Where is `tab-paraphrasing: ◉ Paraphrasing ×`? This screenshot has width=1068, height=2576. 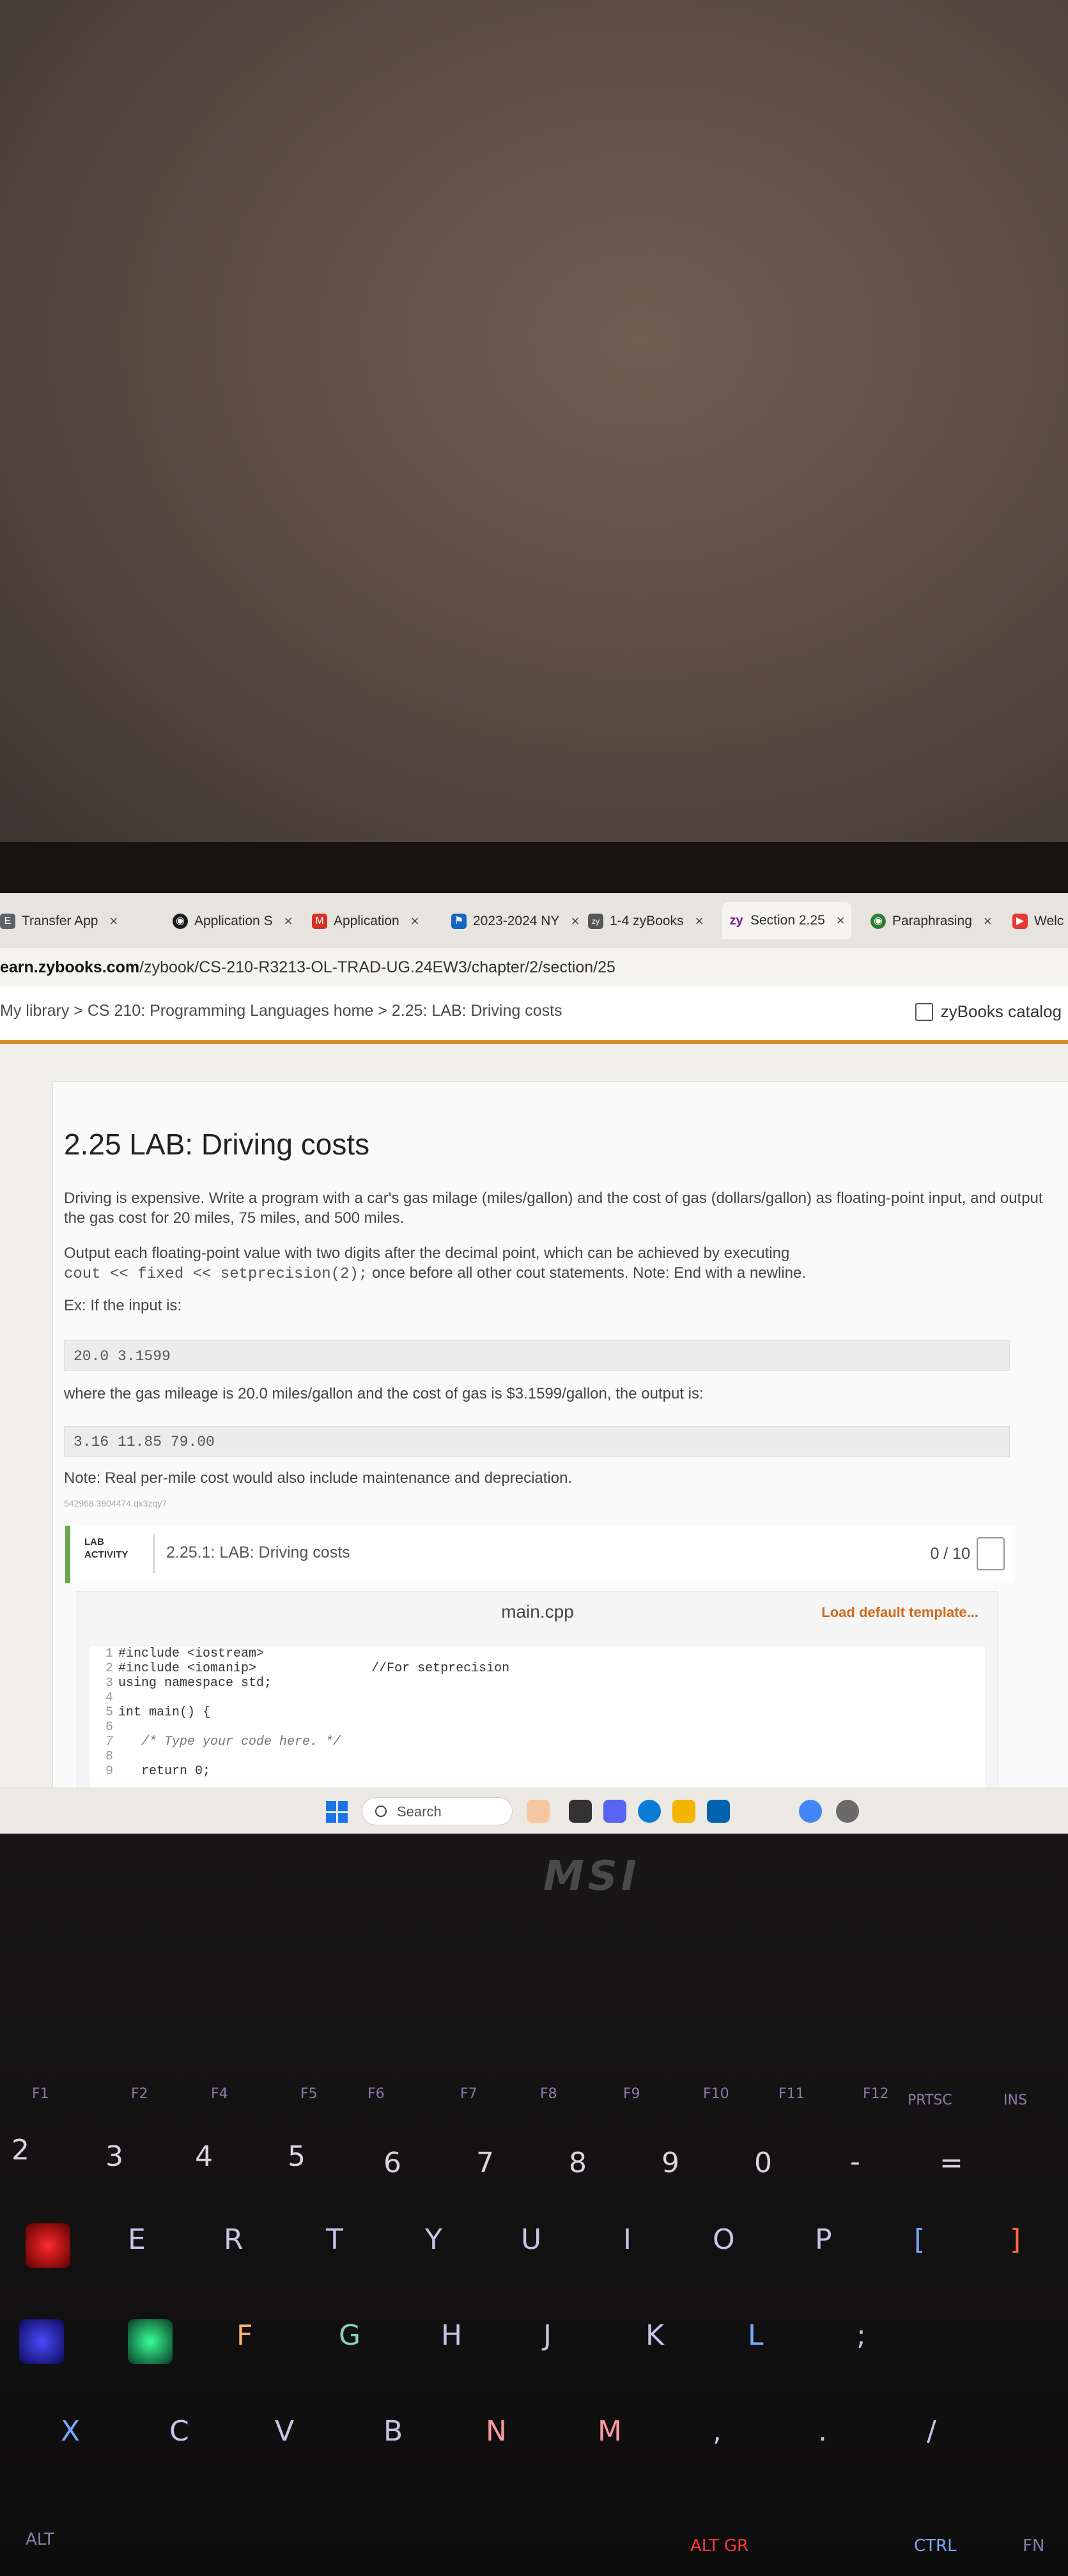 tab-paraphrasing: ◉ Paraphrasing × is located at coordinates (932, 921).